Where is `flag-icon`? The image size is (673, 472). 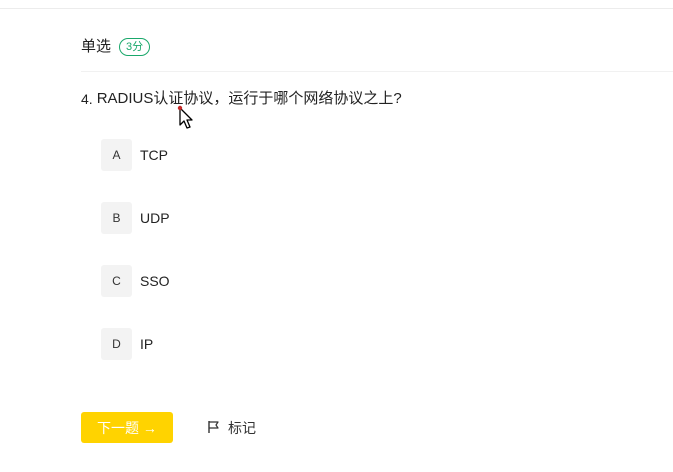
flag-icon is located at coordinates (214, 428).